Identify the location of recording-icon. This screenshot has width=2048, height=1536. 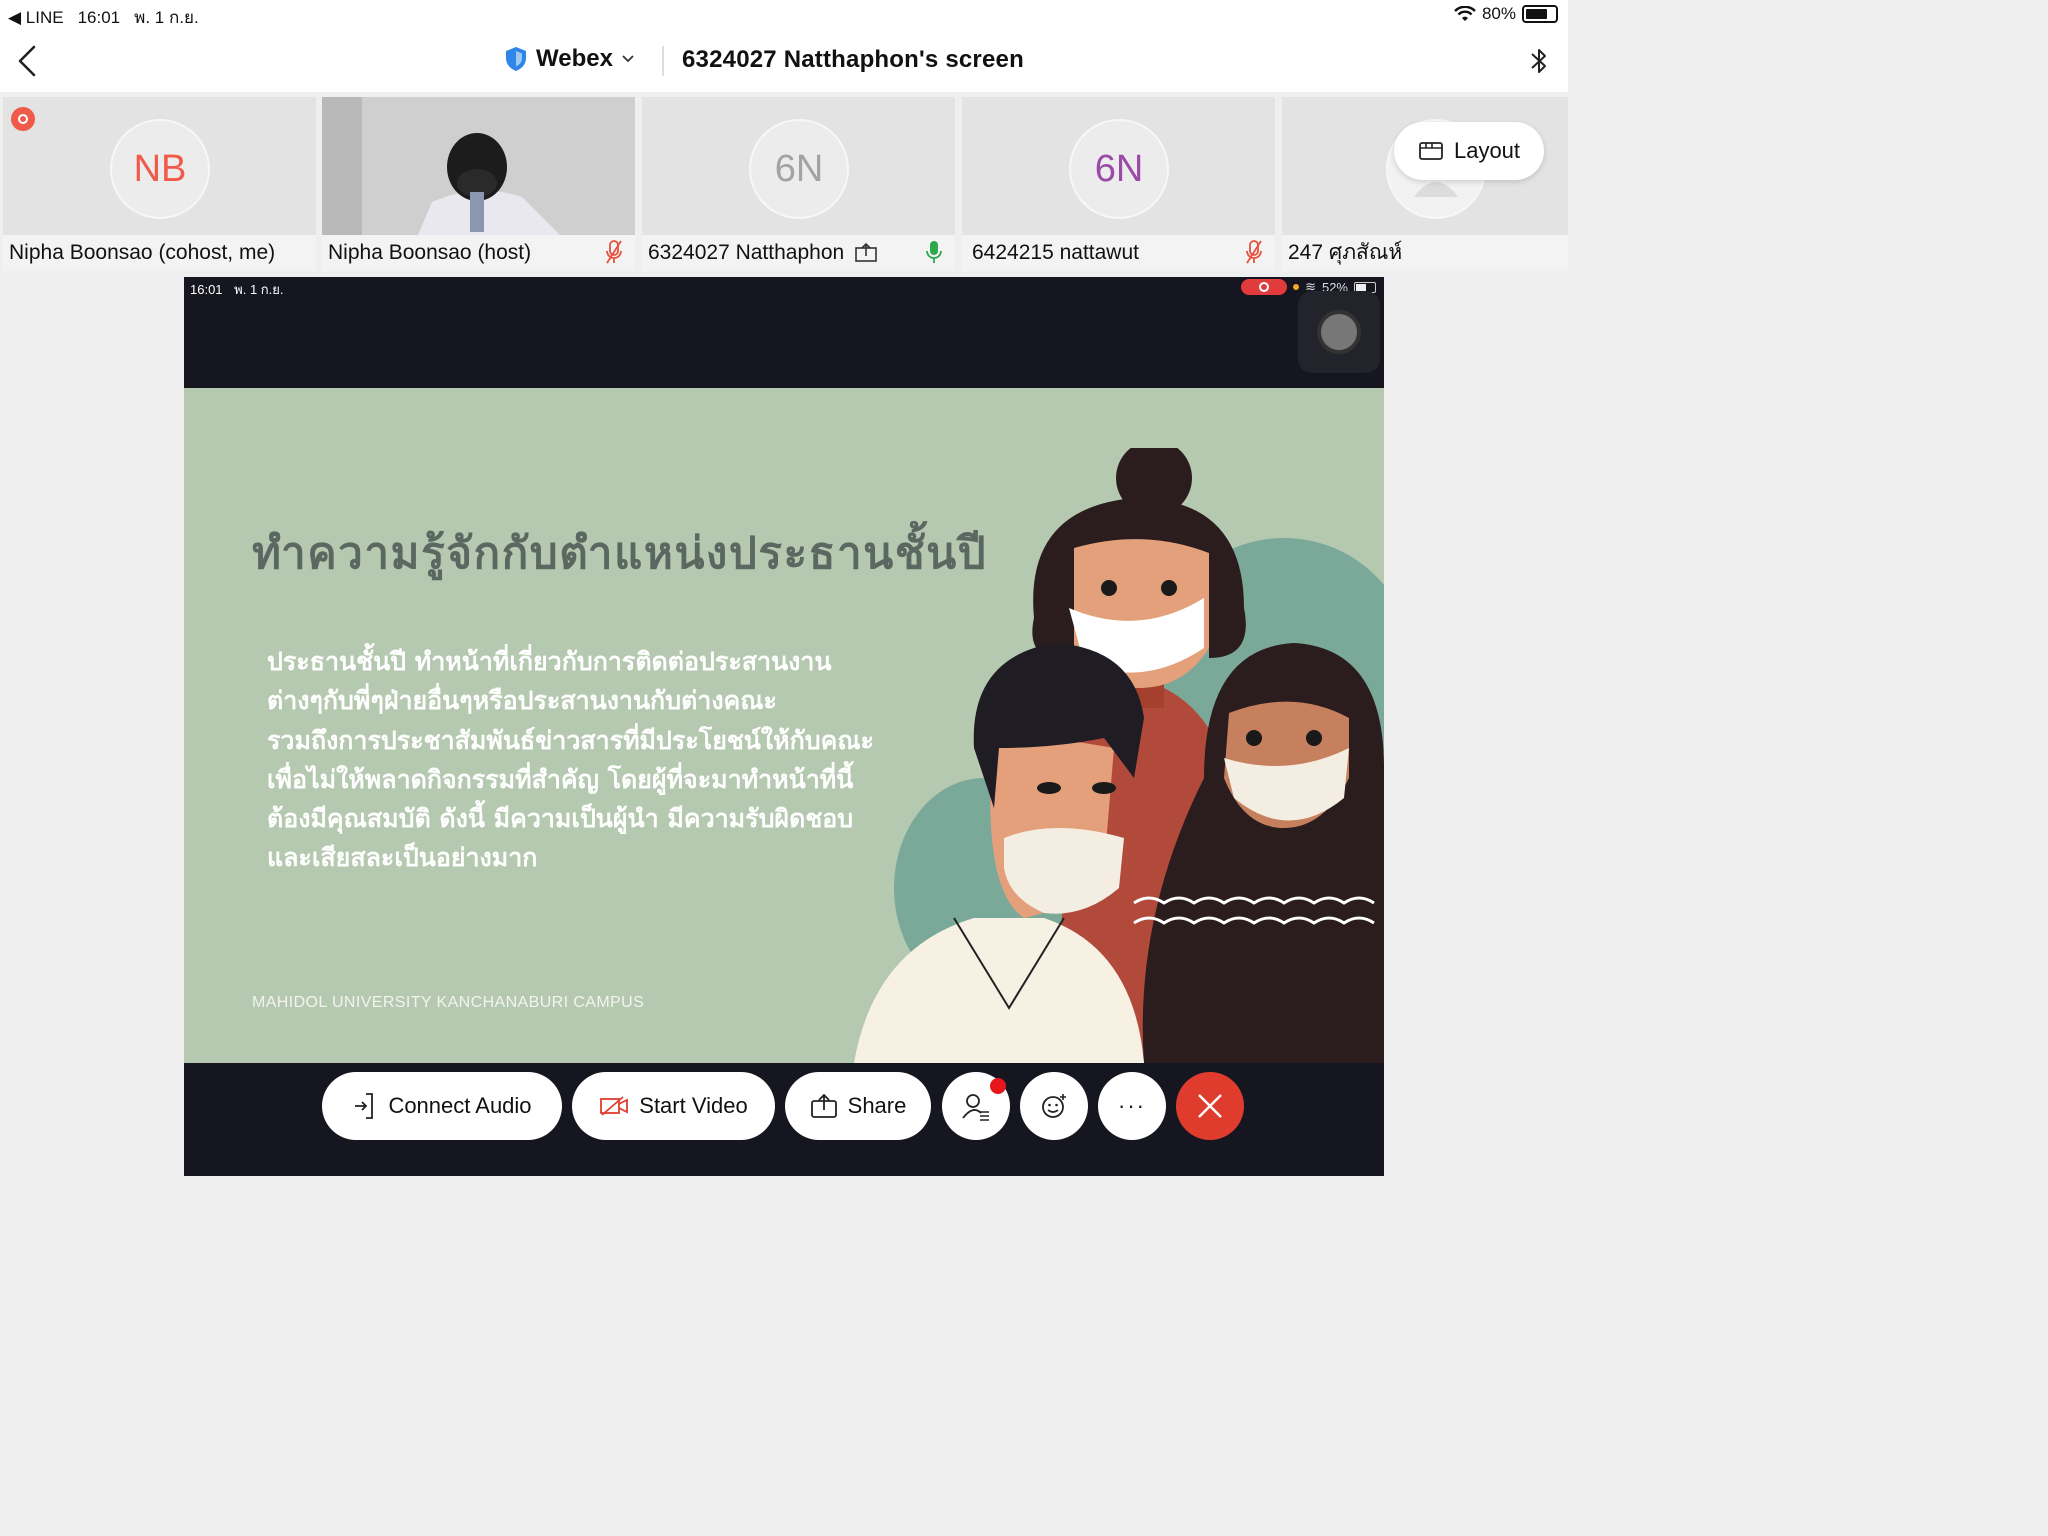
(23, 119).